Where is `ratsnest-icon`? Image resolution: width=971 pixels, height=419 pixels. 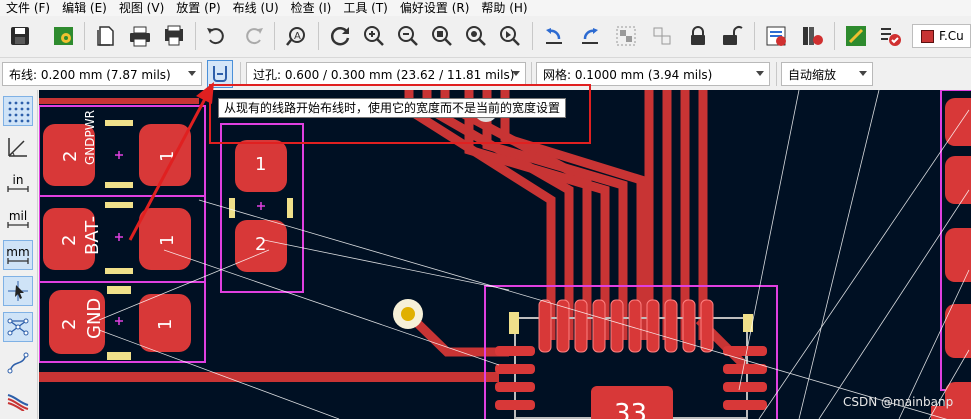 ratsnest-icon is located at coordinates (18, 327).